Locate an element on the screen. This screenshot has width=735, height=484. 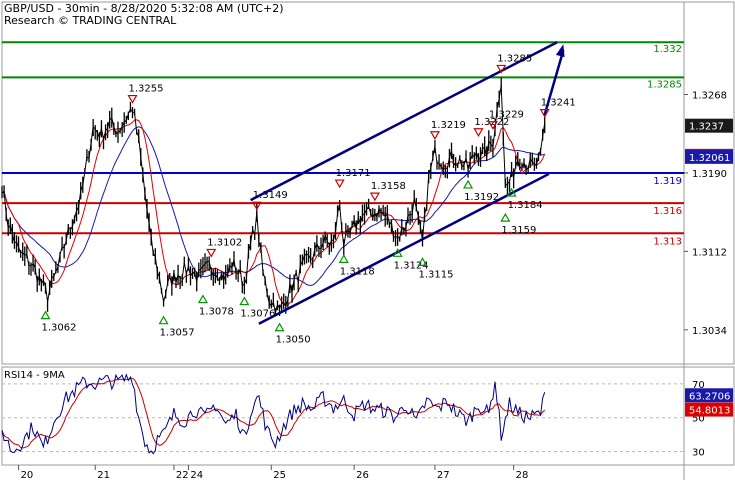
rsi-line is located at coordinates (273, 414).